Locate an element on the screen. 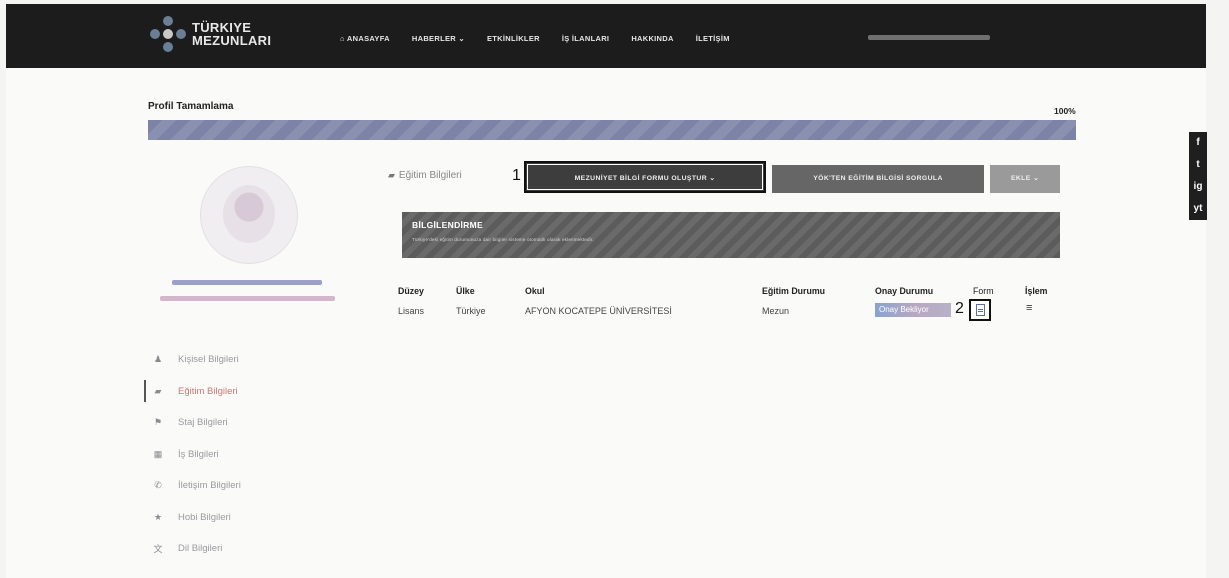  col-header-form: Form is located at coordinates (983, 291).